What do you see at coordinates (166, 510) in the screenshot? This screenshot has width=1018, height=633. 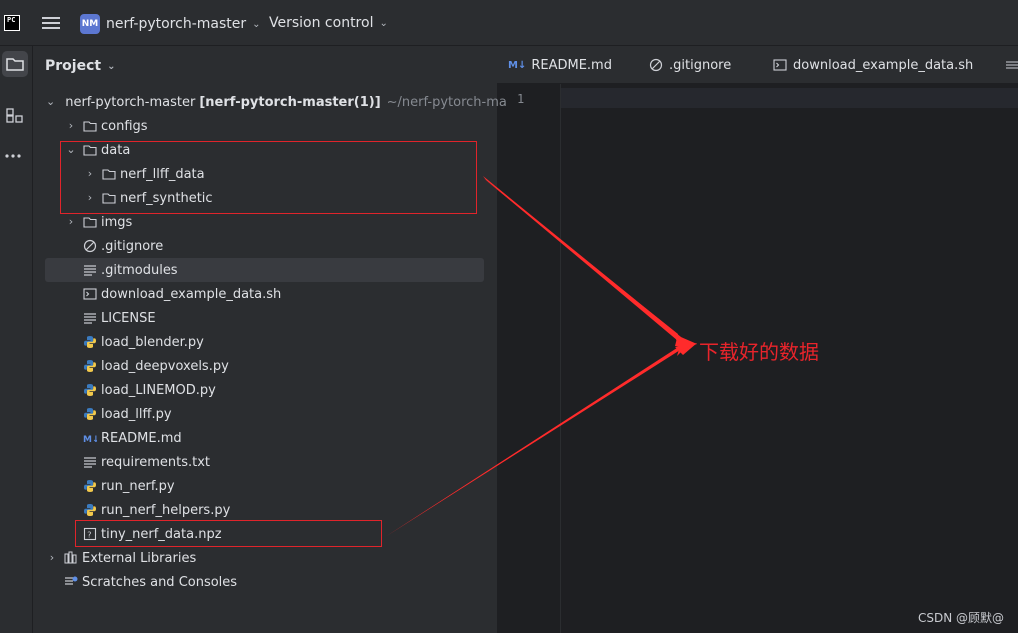 I see `tree-item-label: run_nerf_helpers.py` at bounding box center [166, 510].